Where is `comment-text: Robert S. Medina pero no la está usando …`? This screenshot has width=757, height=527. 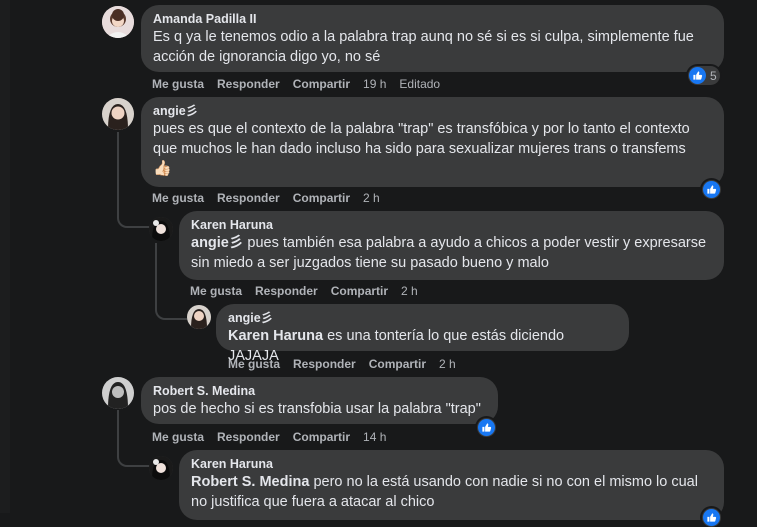
comment-text: Robert S. Medina pero no la está usando … is located at coordinates (444, 492).